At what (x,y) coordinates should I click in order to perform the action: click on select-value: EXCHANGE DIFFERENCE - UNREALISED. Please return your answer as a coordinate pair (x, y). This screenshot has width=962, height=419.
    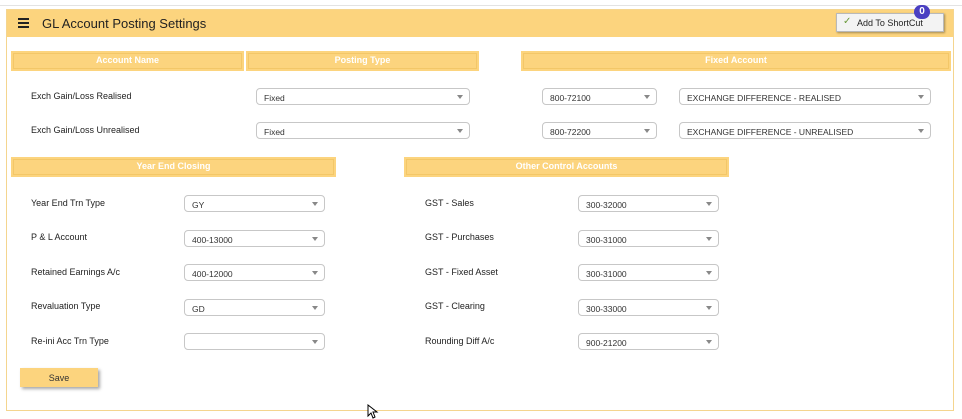
    Looking at the image, I should click on (770, 132).